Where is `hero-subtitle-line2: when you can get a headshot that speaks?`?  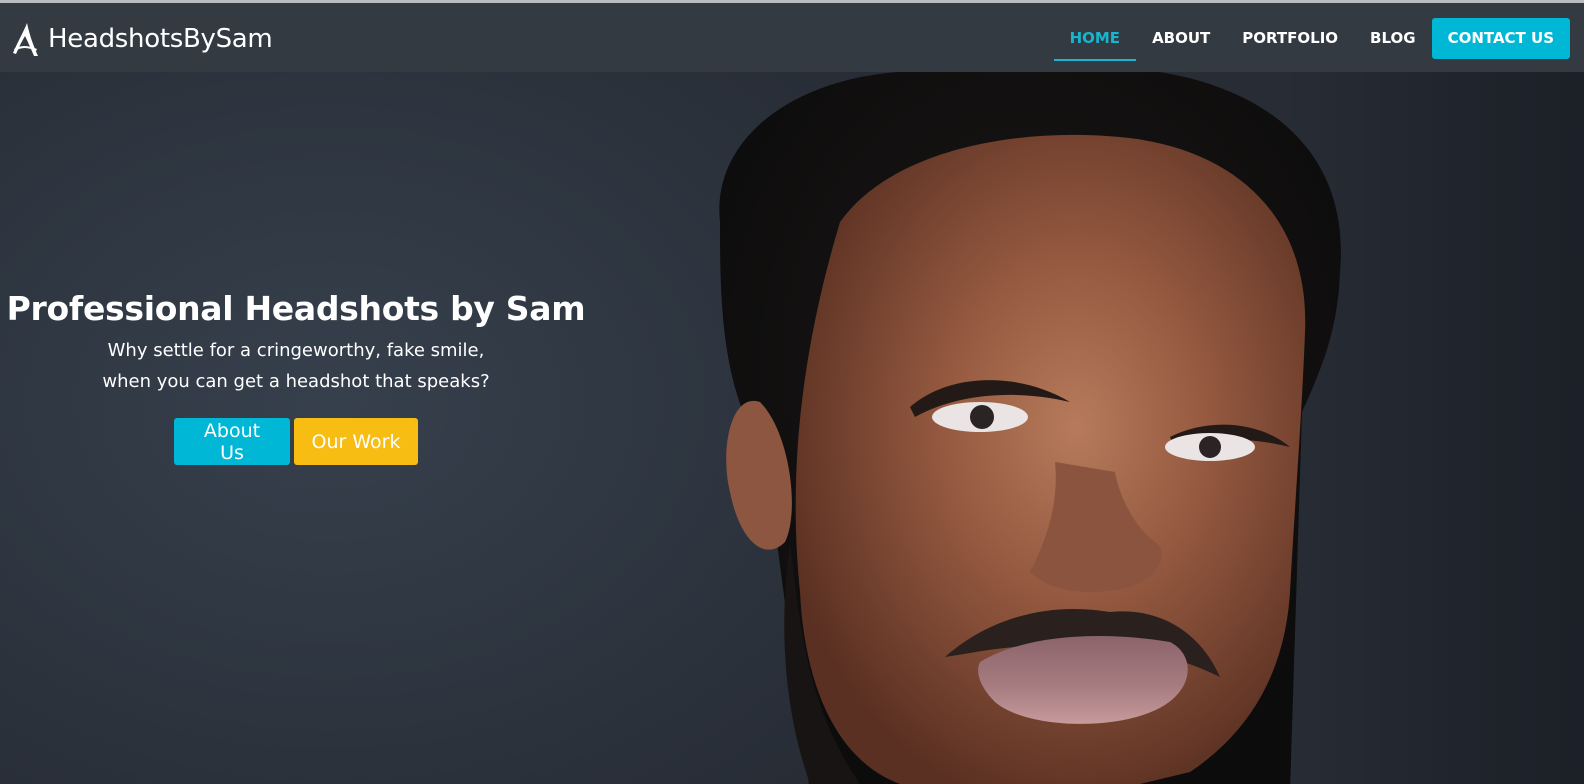
hero-subtitle-line2: when you can get a headshot that speaks? is located at coordinates (296, 381).